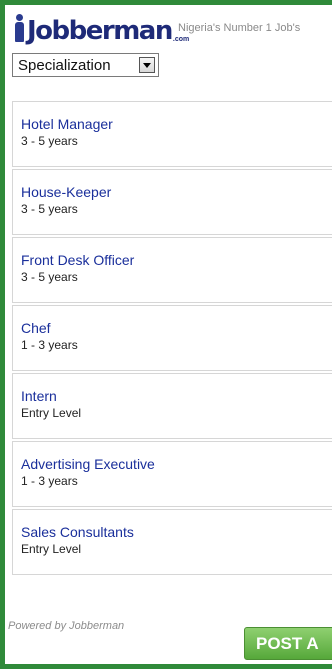 The image size is (332, 669). What do you see at coordinates (181, 39) in the screenshot?
I see `logo-suffix: .com` at bounding box center [181, 39].